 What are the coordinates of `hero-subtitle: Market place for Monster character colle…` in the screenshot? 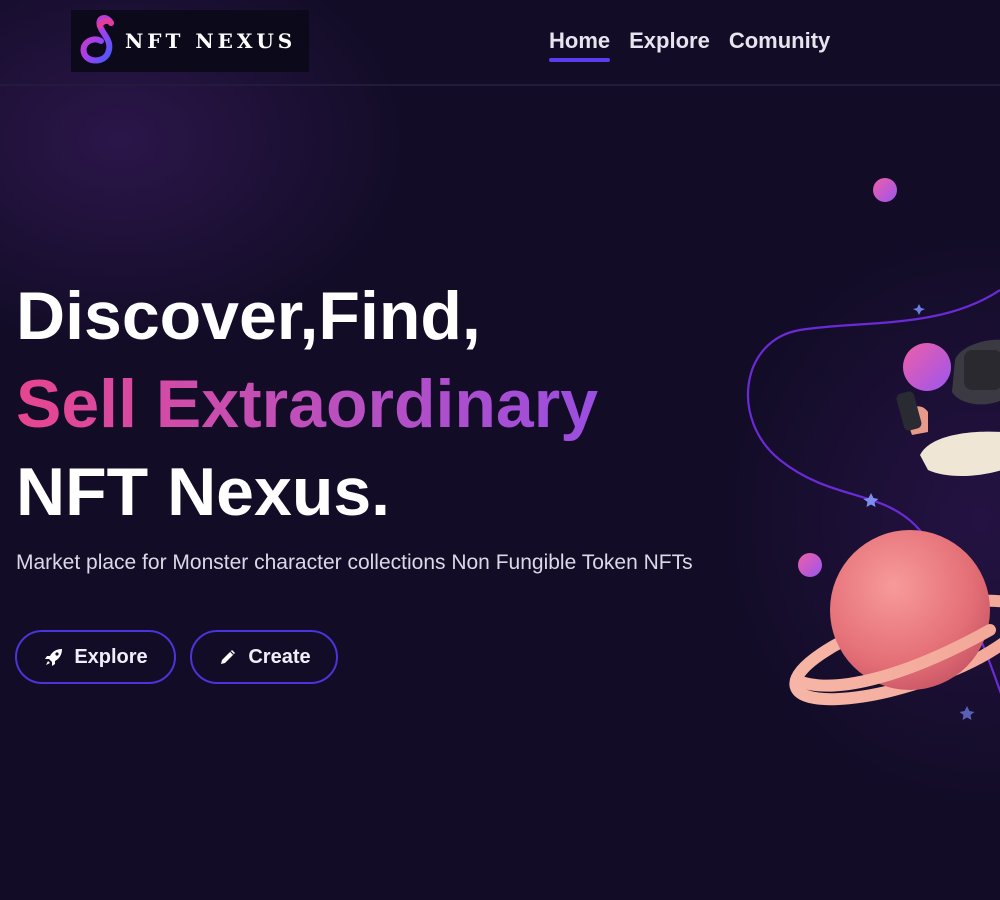 It's located at (354, 562).